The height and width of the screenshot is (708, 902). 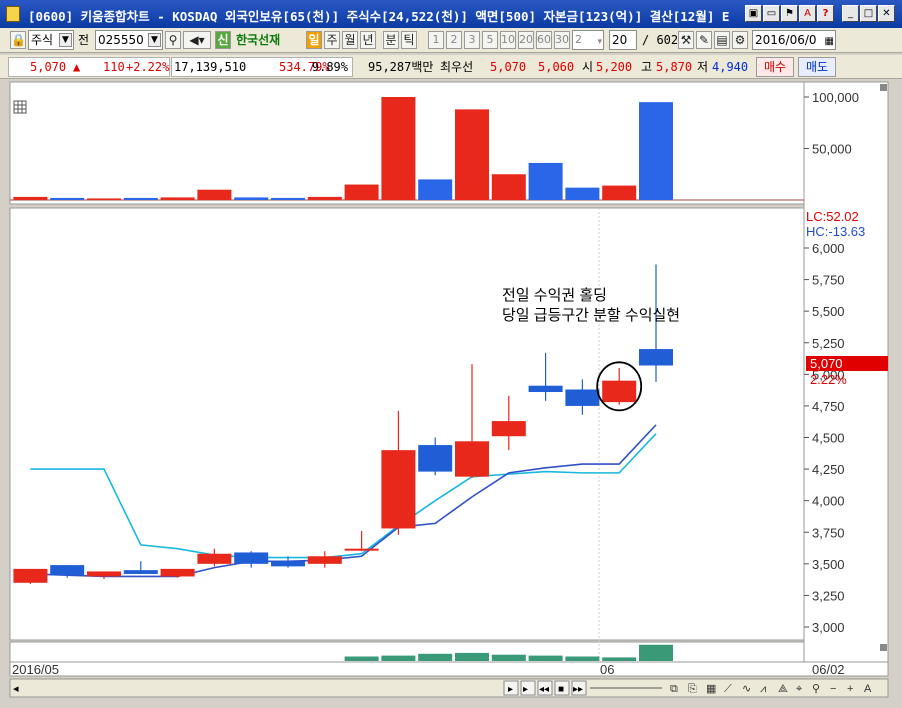 I want to click on stop-button: ■, so click(x=561, y=689).